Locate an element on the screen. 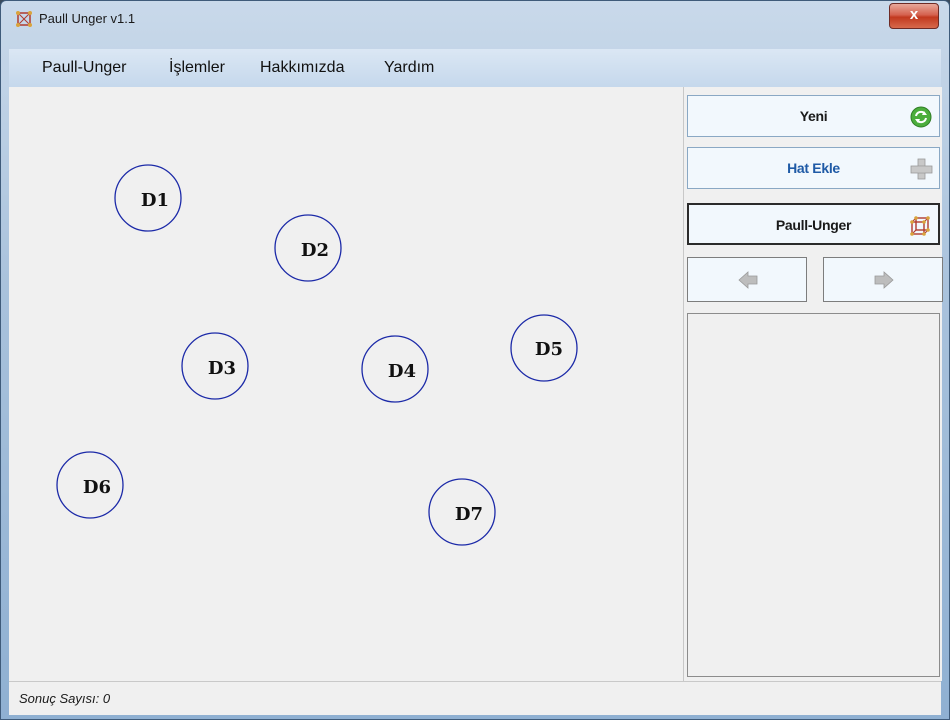 The width and height of the screenshot is (950, 720). menu-bar: Paull-Unger İşlemler Hakkımızda Yardım is located at coordinates (475, 68).